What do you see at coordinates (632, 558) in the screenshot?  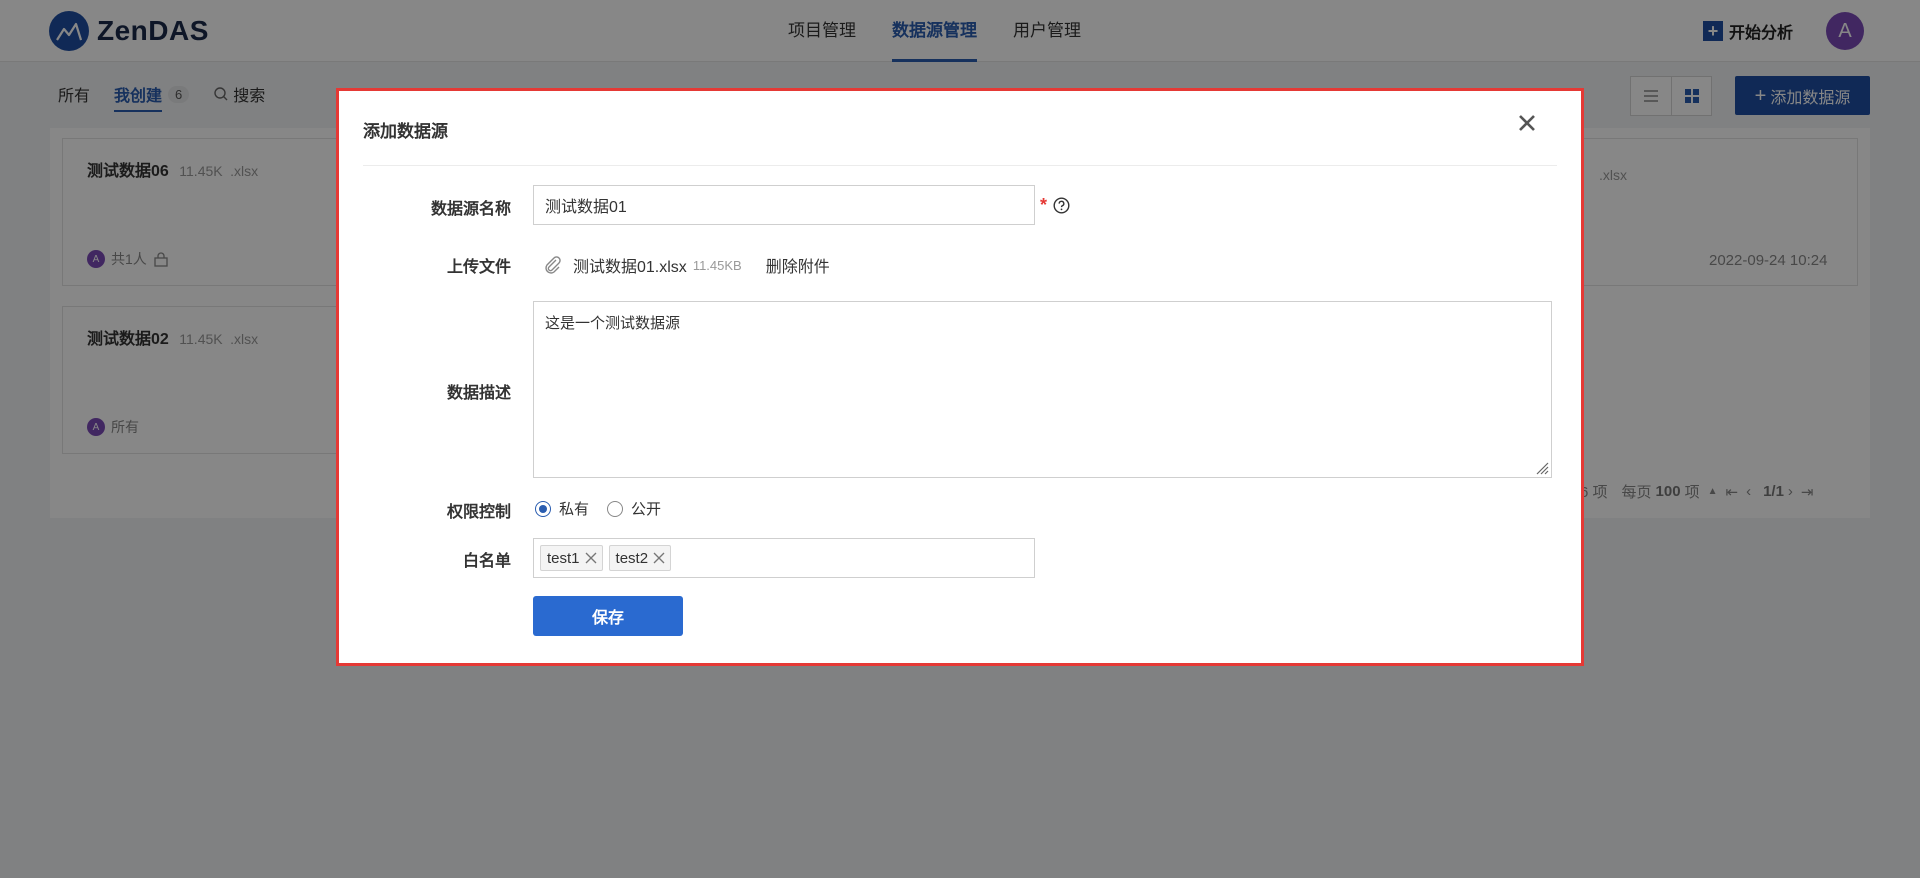 I see `tag-label: test2` at bounding box center [632, 558].